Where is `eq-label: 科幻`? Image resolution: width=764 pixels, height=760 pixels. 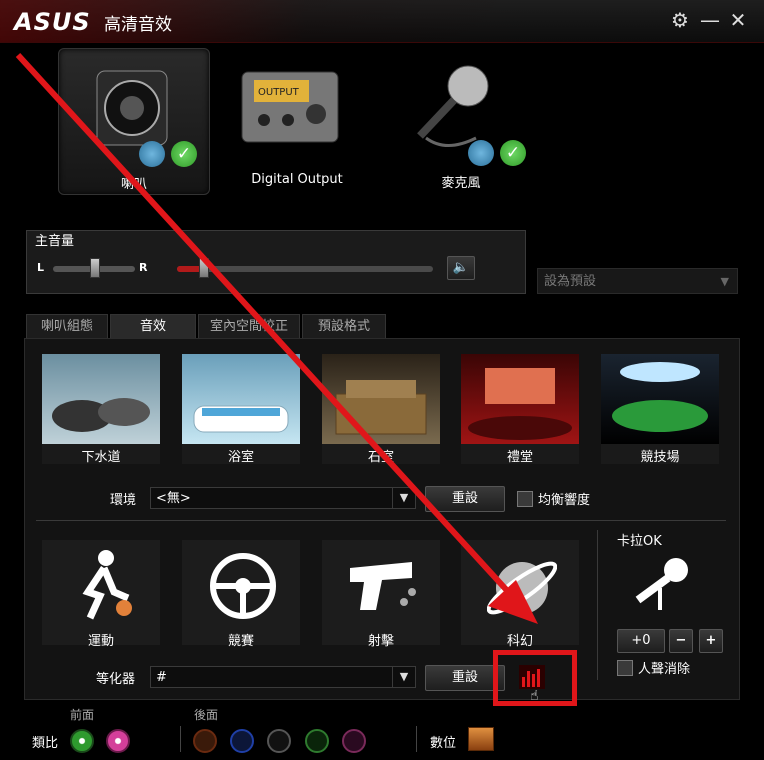 eq-label: 科幻 is located at coordinates (519, 641).